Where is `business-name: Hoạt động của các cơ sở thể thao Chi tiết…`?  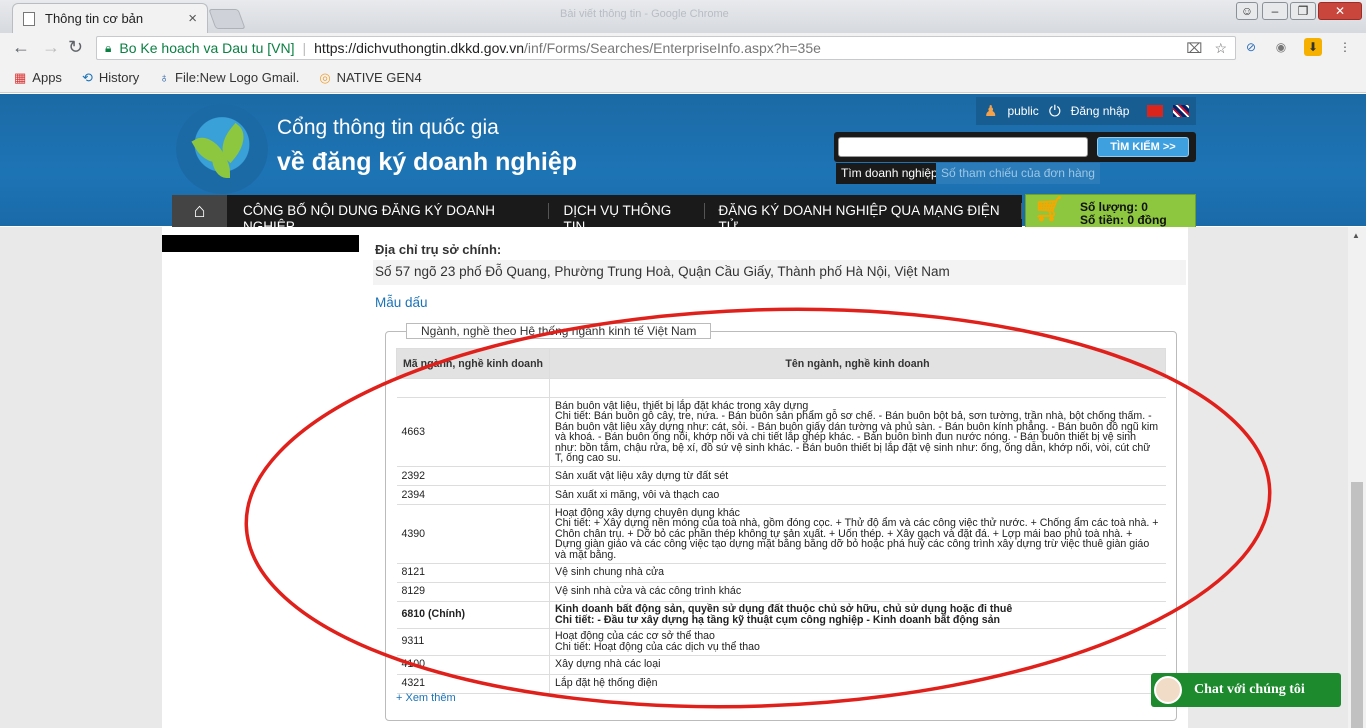
business-name: Hoạt động của các cơ sở thể thao Chi tiết… is located at coordinates (857, 642).